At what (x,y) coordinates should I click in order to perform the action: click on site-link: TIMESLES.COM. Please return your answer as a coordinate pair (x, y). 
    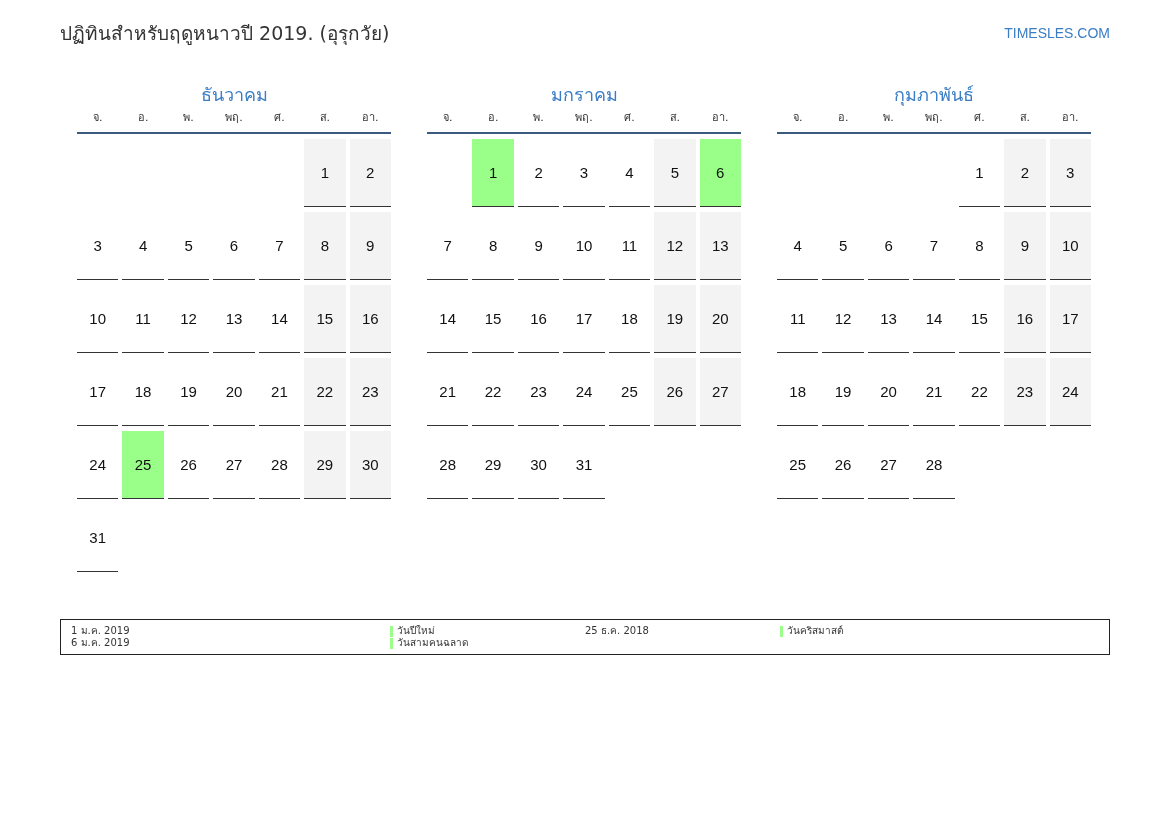
    Looking at the image, I should click on (1057, 33).